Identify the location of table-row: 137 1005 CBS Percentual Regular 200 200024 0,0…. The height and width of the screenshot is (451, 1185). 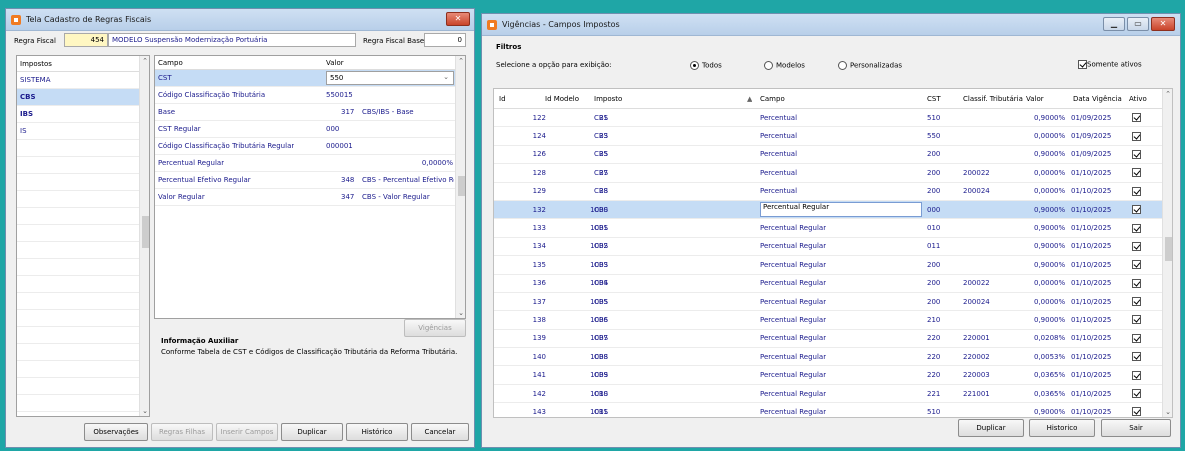
(833, 302).